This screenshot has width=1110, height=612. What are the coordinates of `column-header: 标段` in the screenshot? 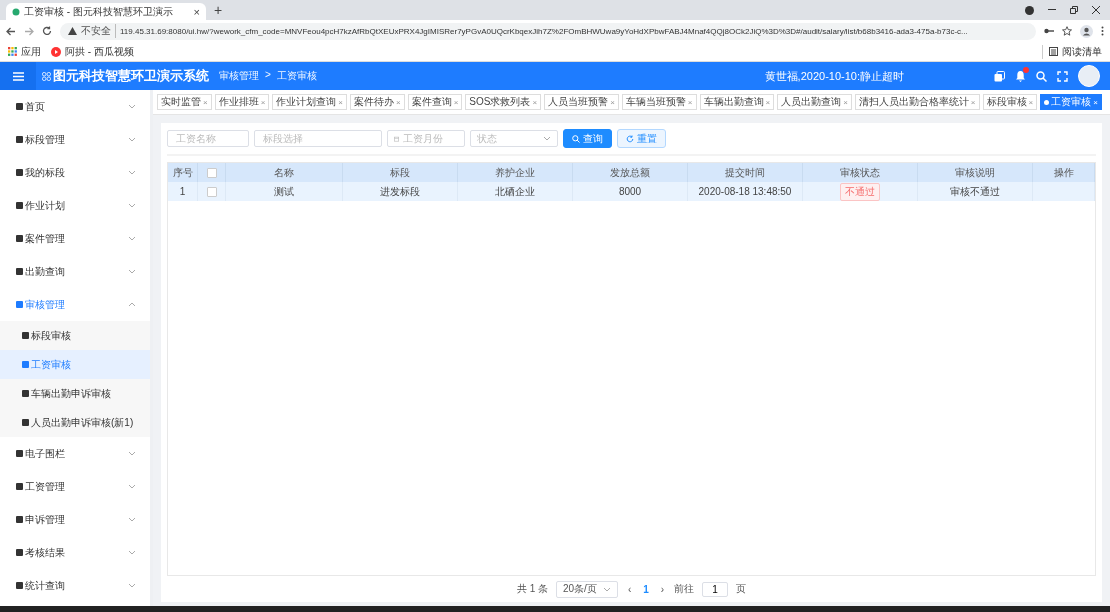 It's located at (400, 172).